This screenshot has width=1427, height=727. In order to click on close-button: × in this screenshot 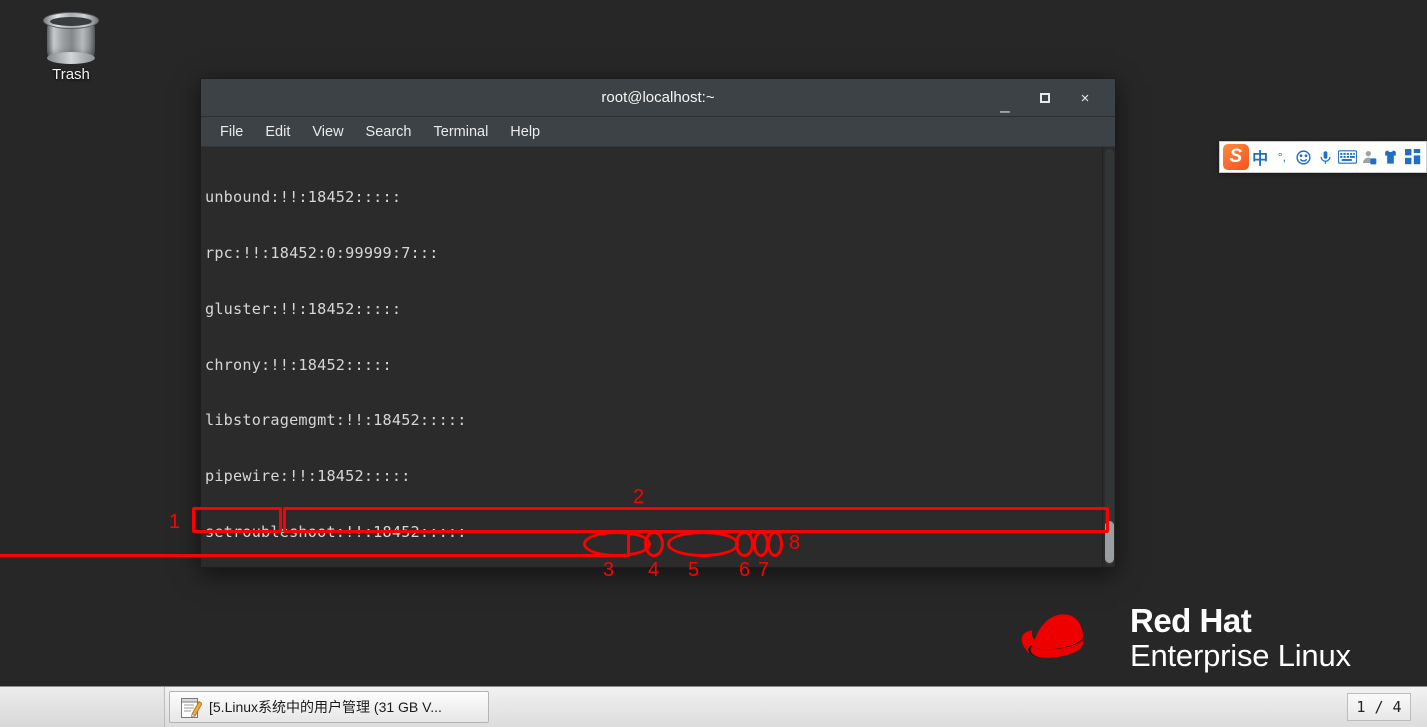, I will do `click(1085, 98)`.